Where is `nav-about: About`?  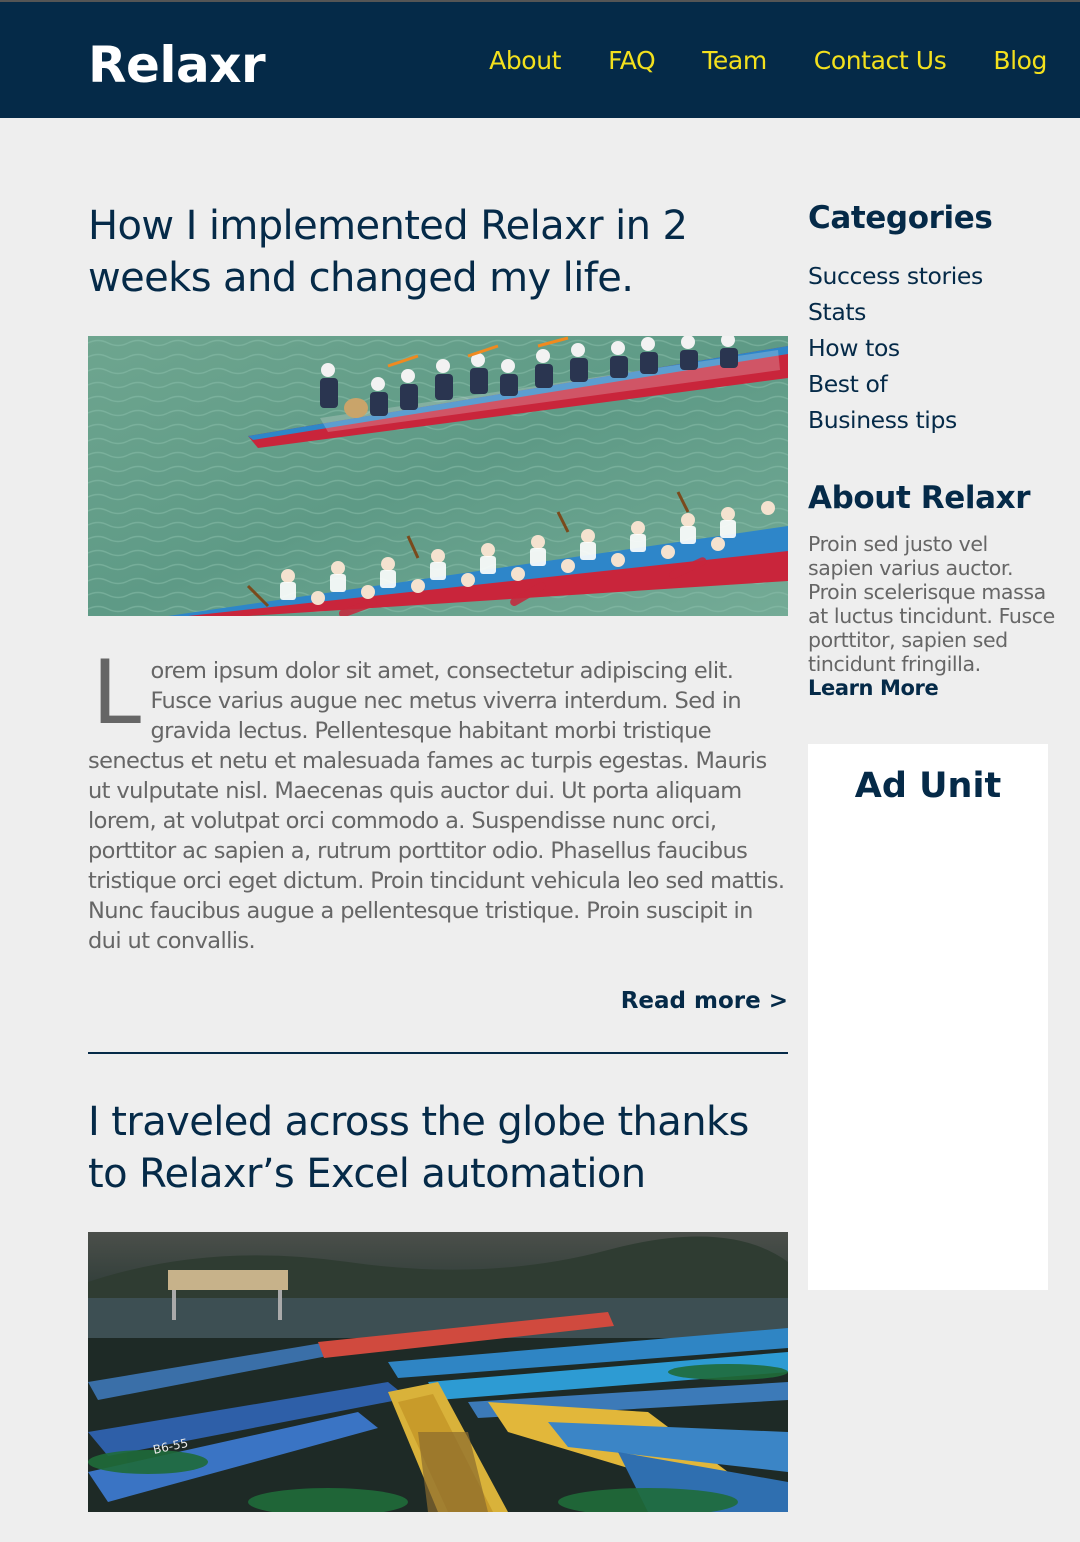
nav-about: About is located at coordinates (525, 60).